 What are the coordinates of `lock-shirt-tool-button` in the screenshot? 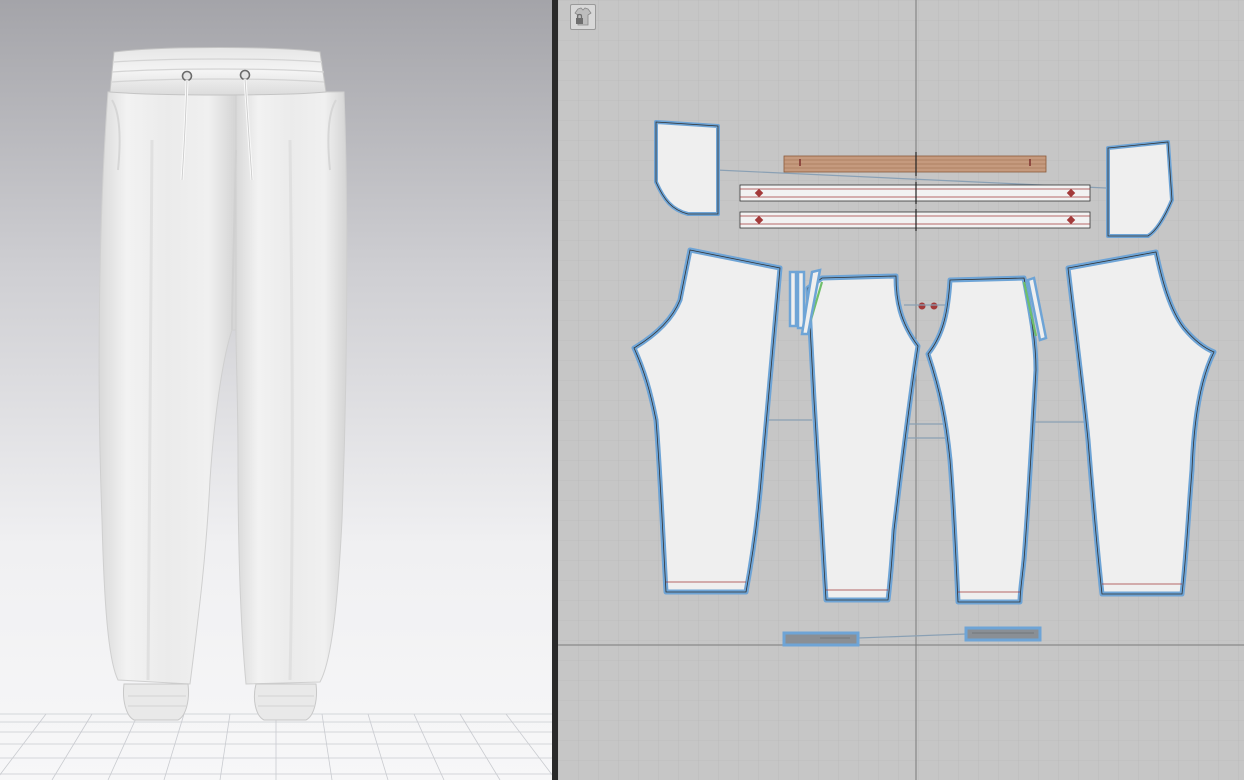 It's located at (583, 17).